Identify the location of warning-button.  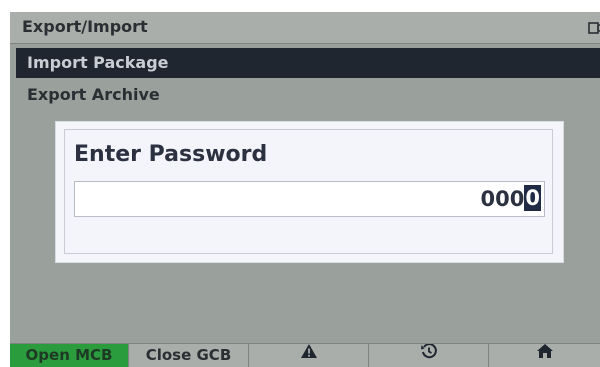
(309, 355).